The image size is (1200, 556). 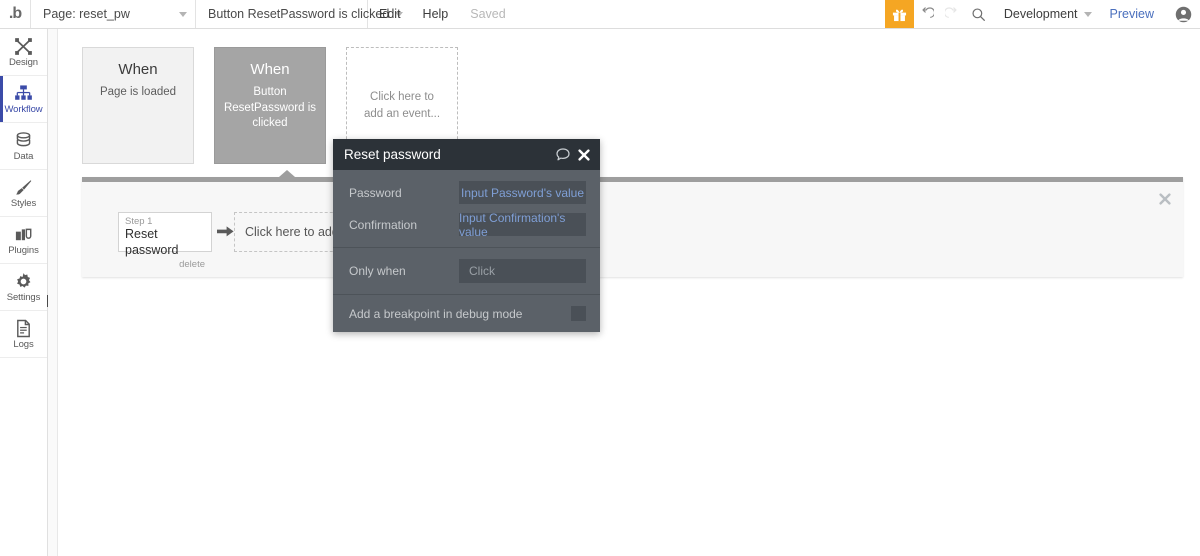 I want to click on sidebar-item-styles: Styles, so click(x=23, y=193).